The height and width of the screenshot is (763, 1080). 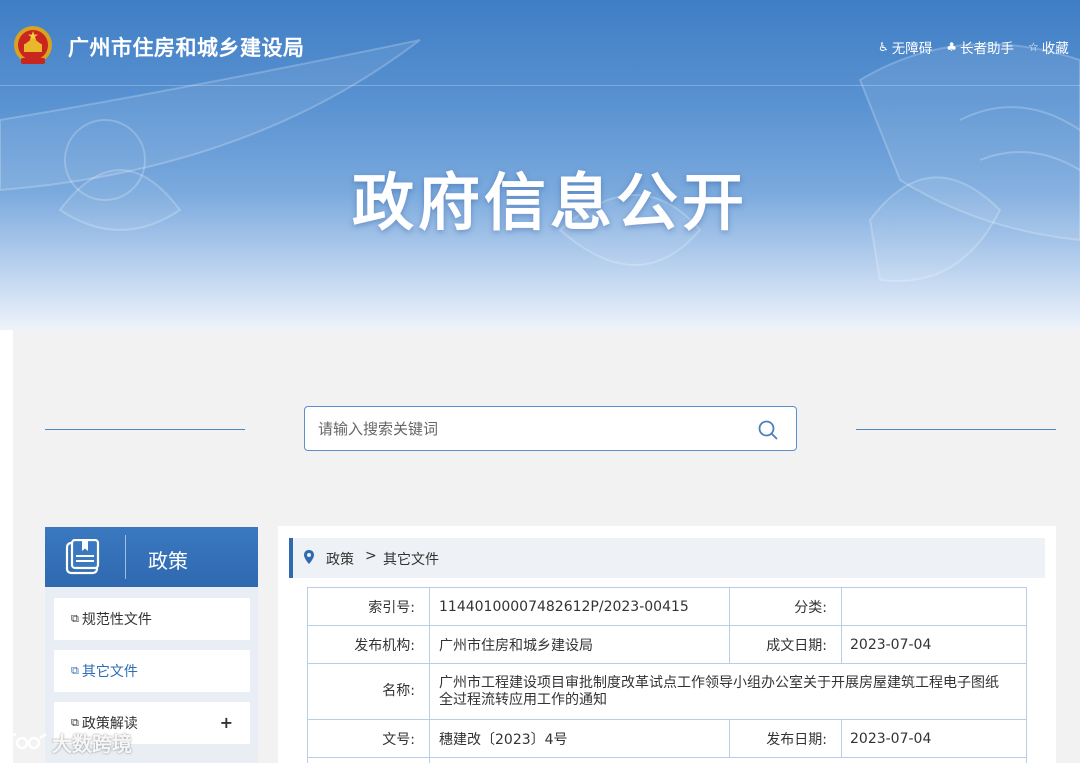 What do you see at coordinates (549, 202) in the screenshot?
I see `banner-title: 政府信息公开` at bounding box center [549, 202].